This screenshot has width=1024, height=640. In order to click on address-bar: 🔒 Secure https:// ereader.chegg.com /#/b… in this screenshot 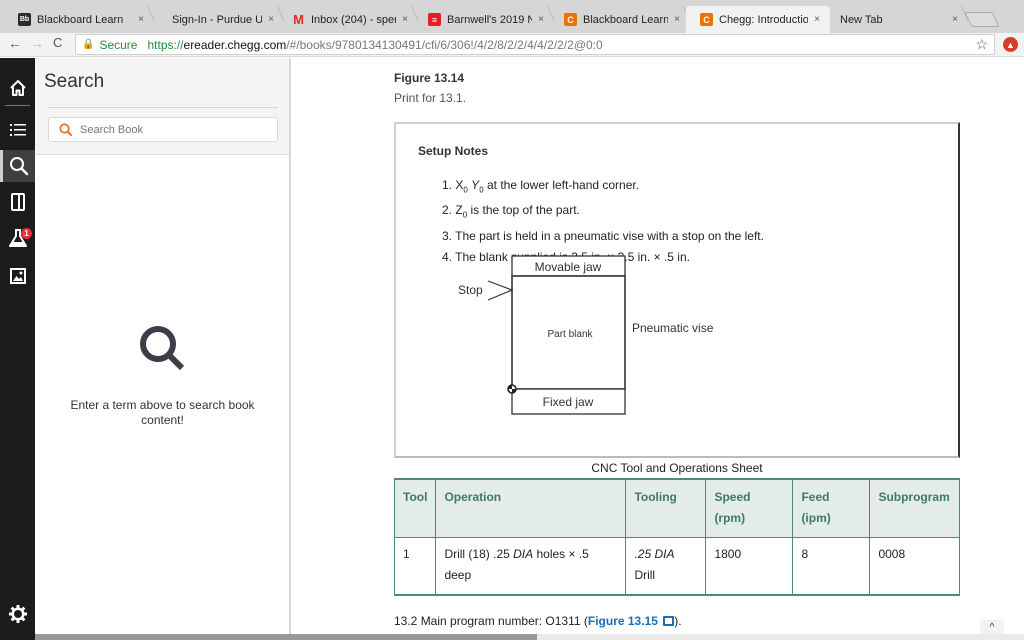, I will do `click(535, 44)`.